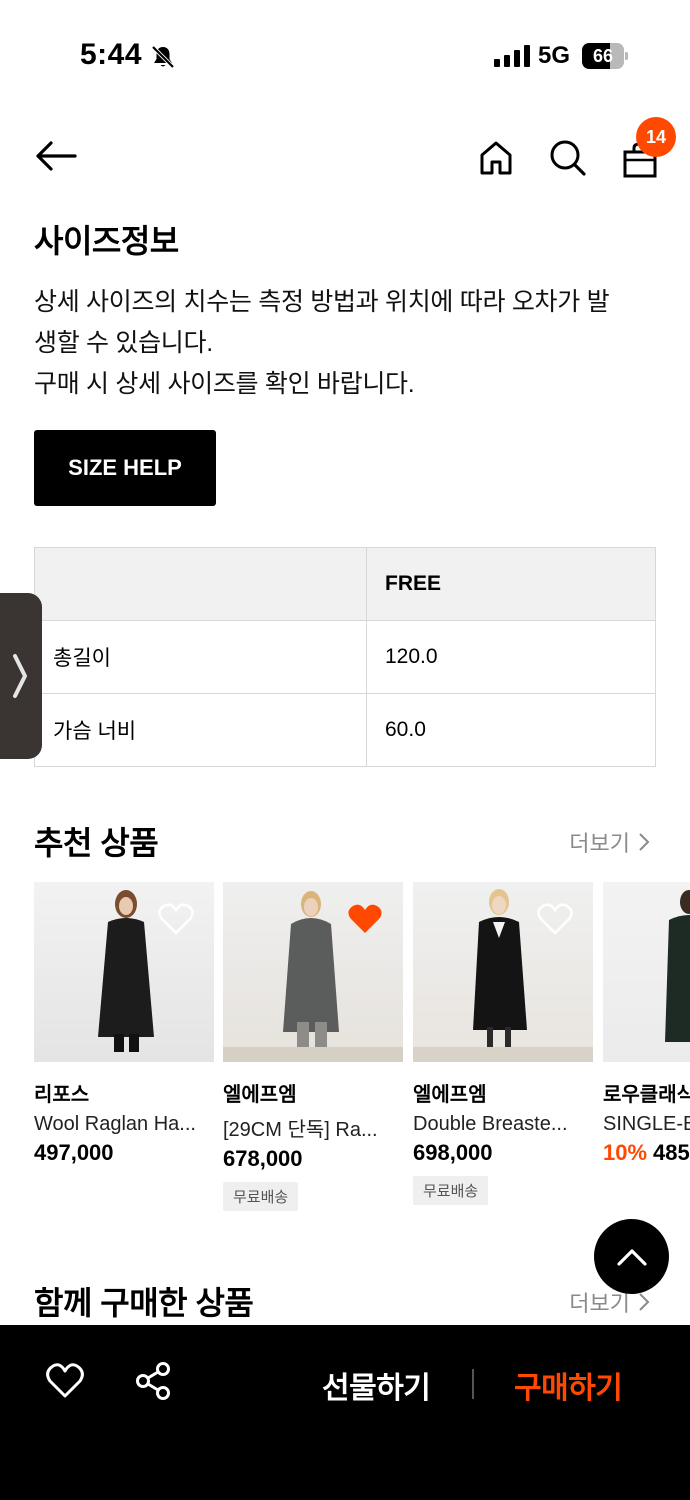 This screenshot has height=1500, width=690. What do you see at coordinates (646, 1095) in the screenshot?
I see `product-brand: 로우클래식` at bounding box center [646, 1095].